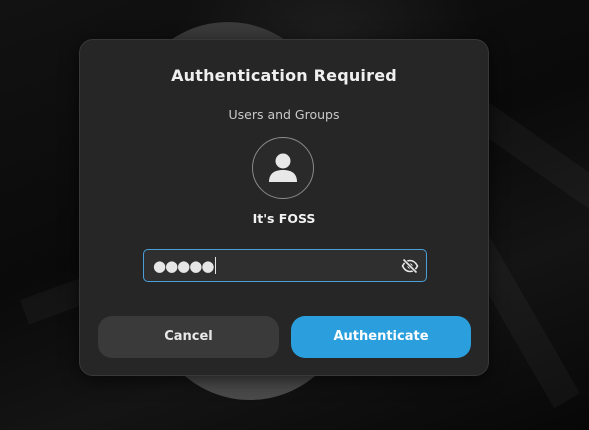 The width and height of the screenshot is (589, 430). I want to click on dialog-title: Authentication Required, so click(284, 75).